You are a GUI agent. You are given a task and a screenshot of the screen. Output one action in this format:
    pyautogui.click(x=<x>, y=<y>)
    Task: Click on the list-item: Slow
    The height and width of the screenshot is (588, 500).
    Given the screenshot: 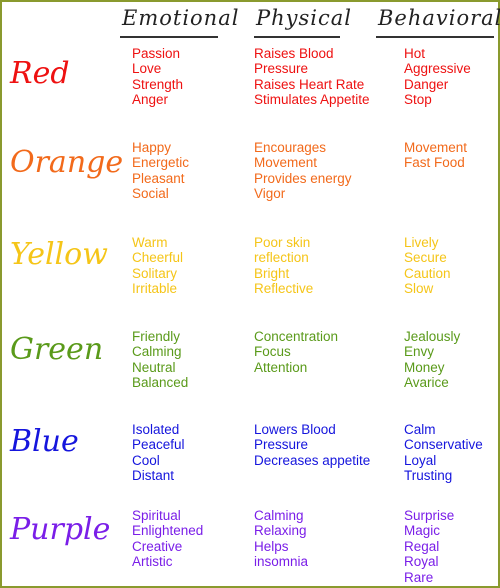 What is the action you would take?
    pyautogui.click(x=419, y=289)
    